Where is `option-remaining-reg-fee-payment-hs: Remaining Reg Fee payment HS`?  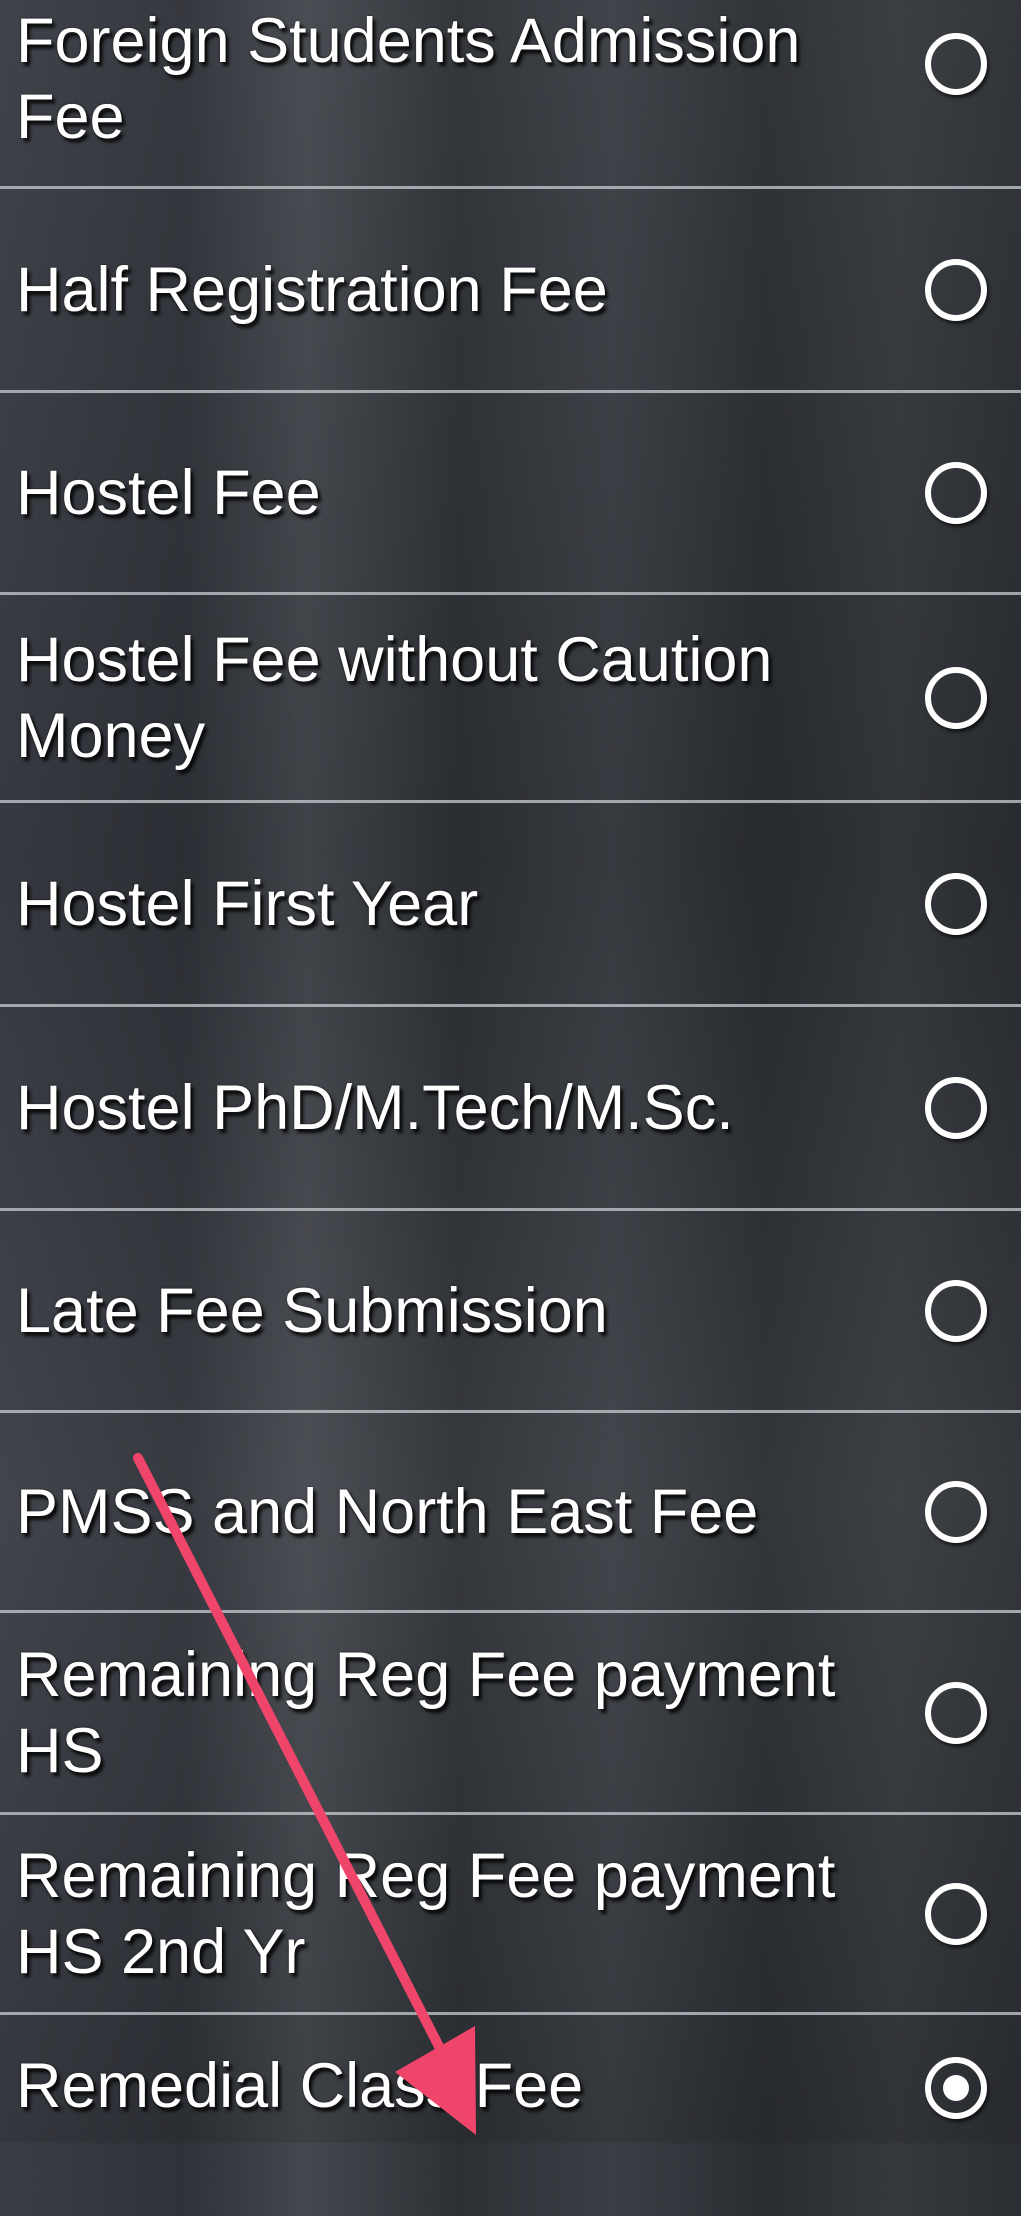 option-remaining-reg-fee-payment-hs: Remaining Reg Fee payment HS is located at coordinates (510, 1713).